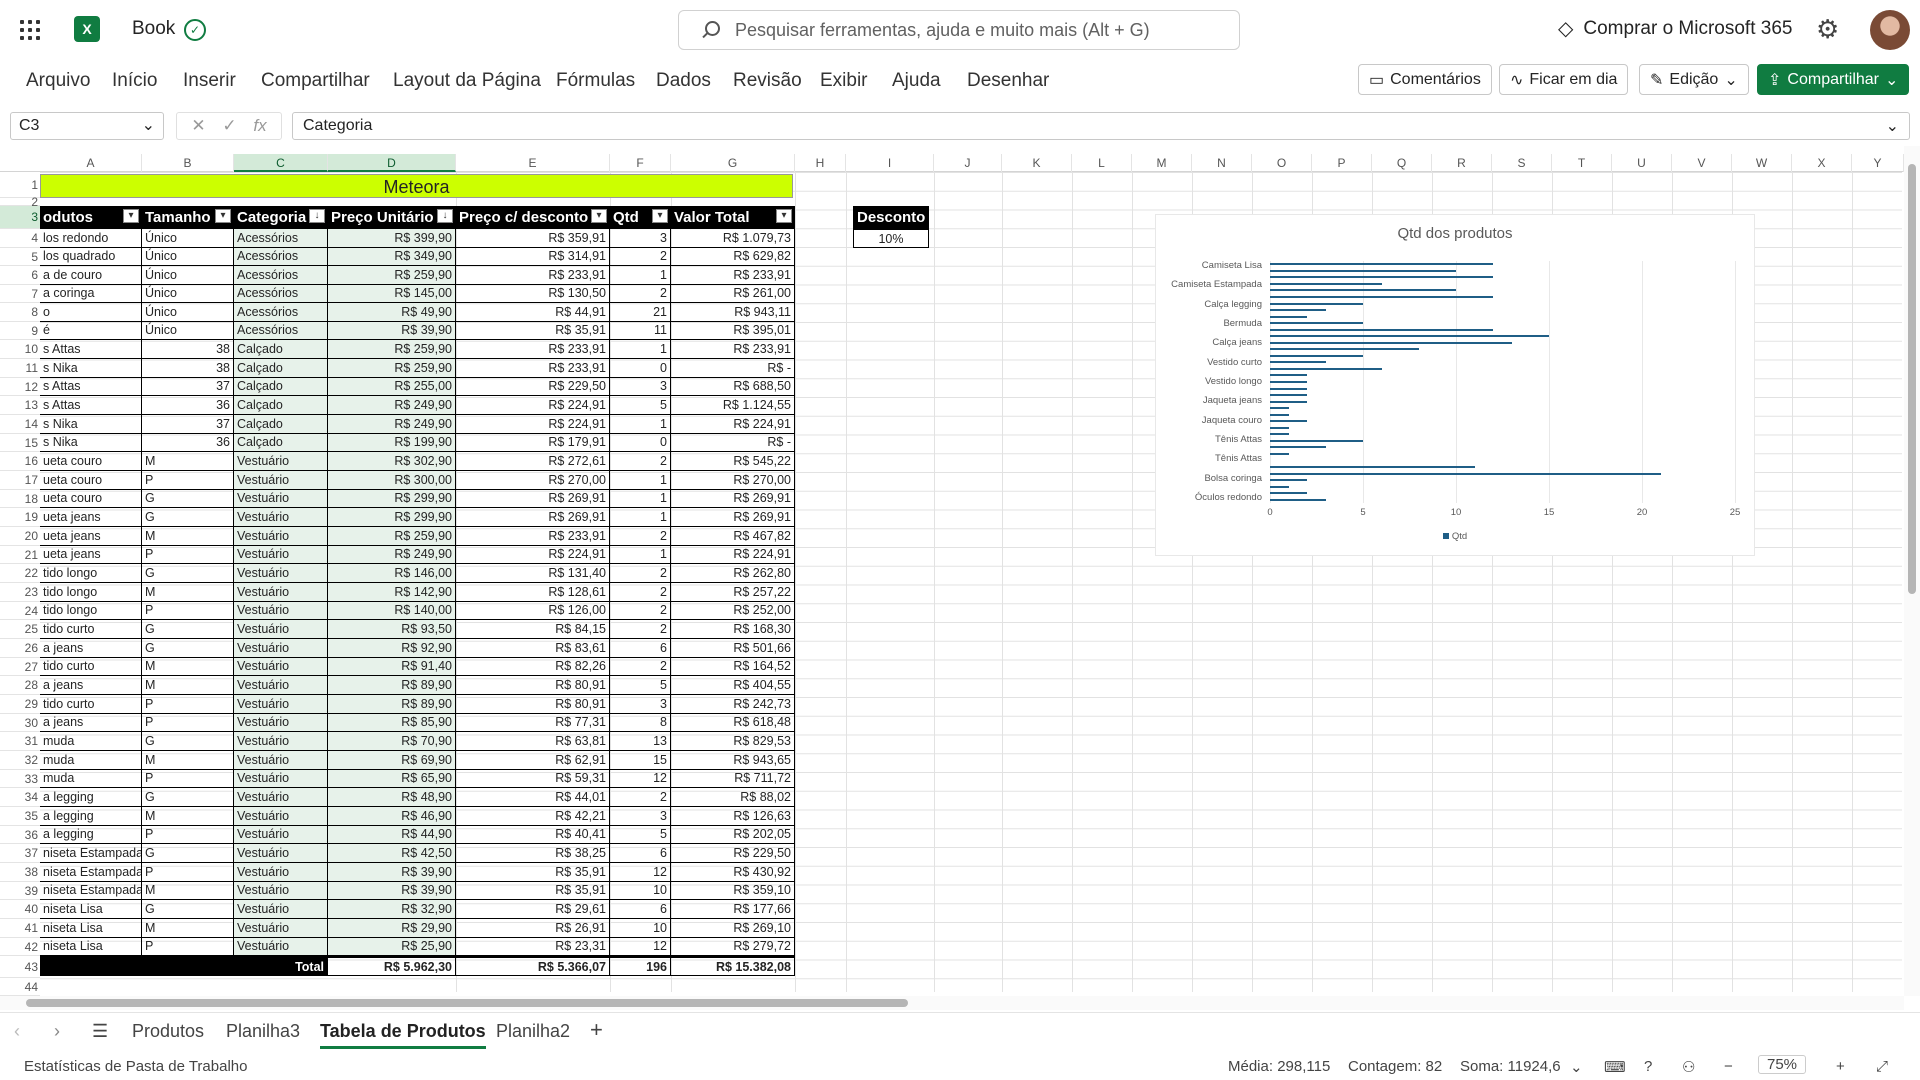  What do you see at coordinates (533, 312) in the screenshot?
I see `table-cell: R$ 44,91` at bounding box center [533, 312].